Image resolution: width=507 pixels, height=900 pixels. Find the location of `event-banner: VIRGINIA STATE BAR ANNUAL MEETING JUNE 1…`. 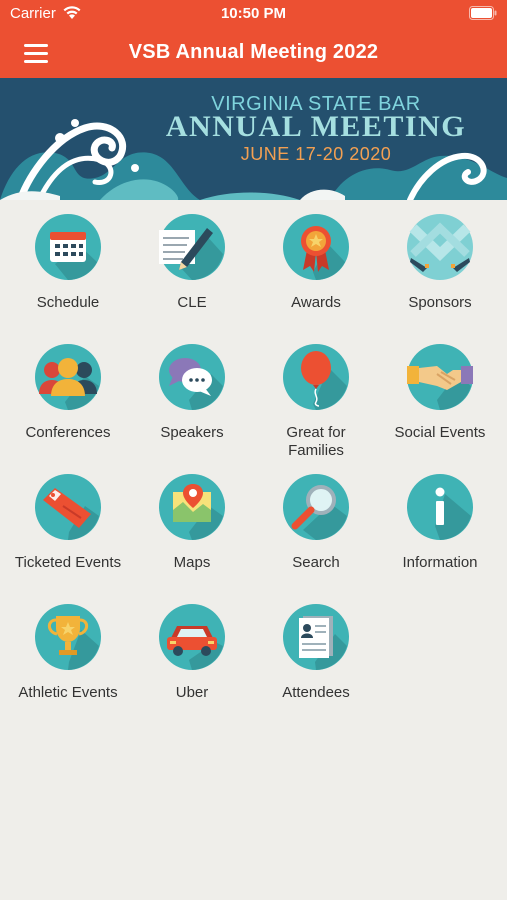

event-banner: VIRGINIA STATE BAR ANNUAL MEETING JUNE 1… is located at coordinates (253, 139).